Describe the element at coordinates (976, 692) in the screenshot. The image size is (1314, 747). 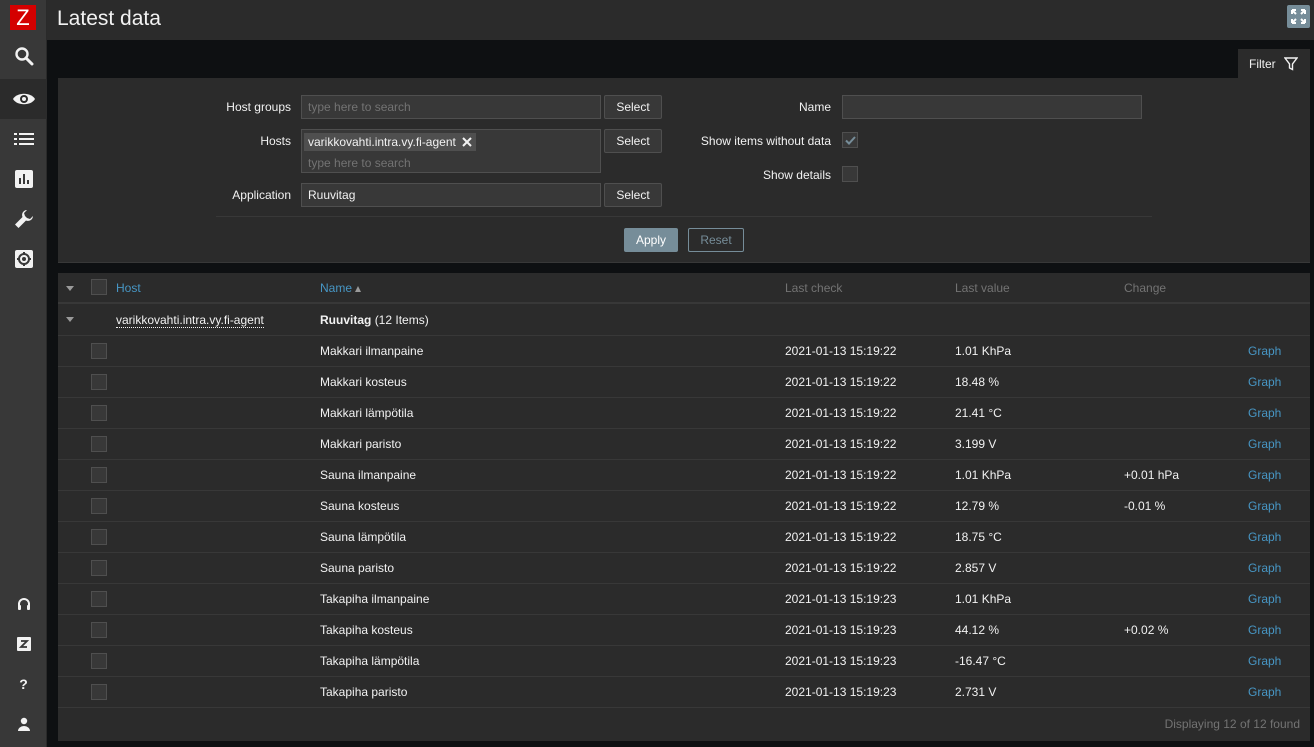
I see `item-last-value: 2.731 V` at that location.